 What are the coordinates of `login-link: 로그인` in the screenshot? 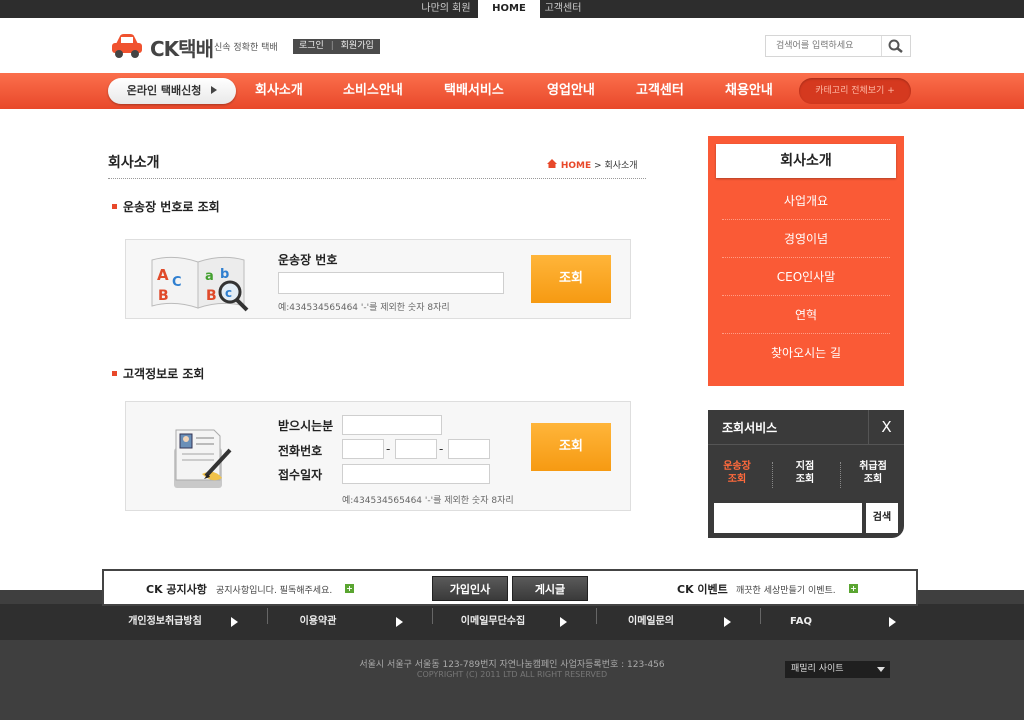 It's located at (311, 46).